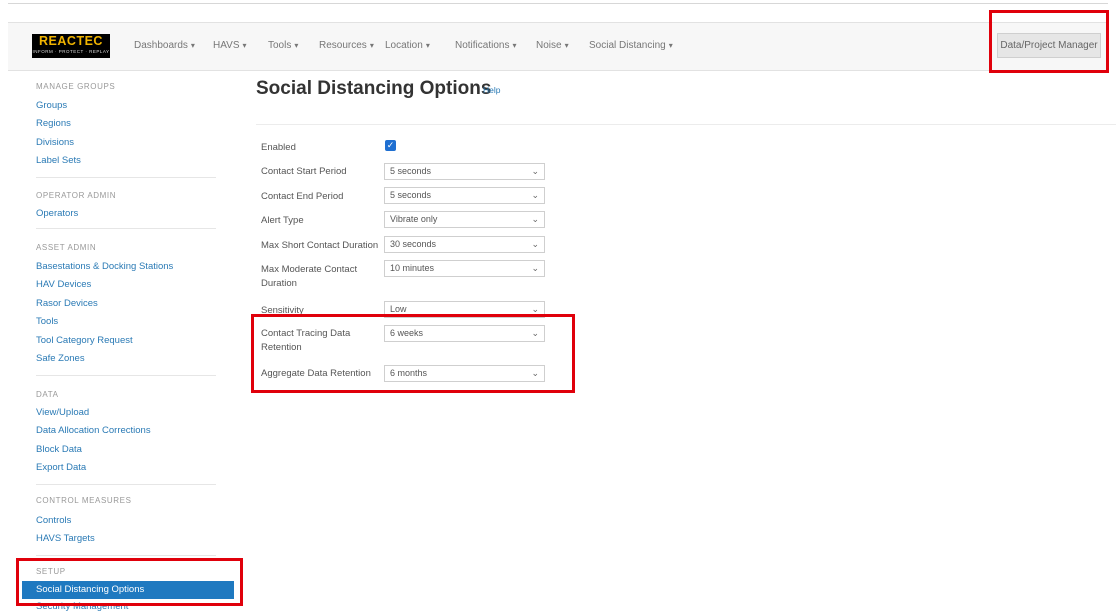 The width and height of the screenshot is (1116, 612). I want to click on nav-havs: HAVS ▾, so click(230, 45).